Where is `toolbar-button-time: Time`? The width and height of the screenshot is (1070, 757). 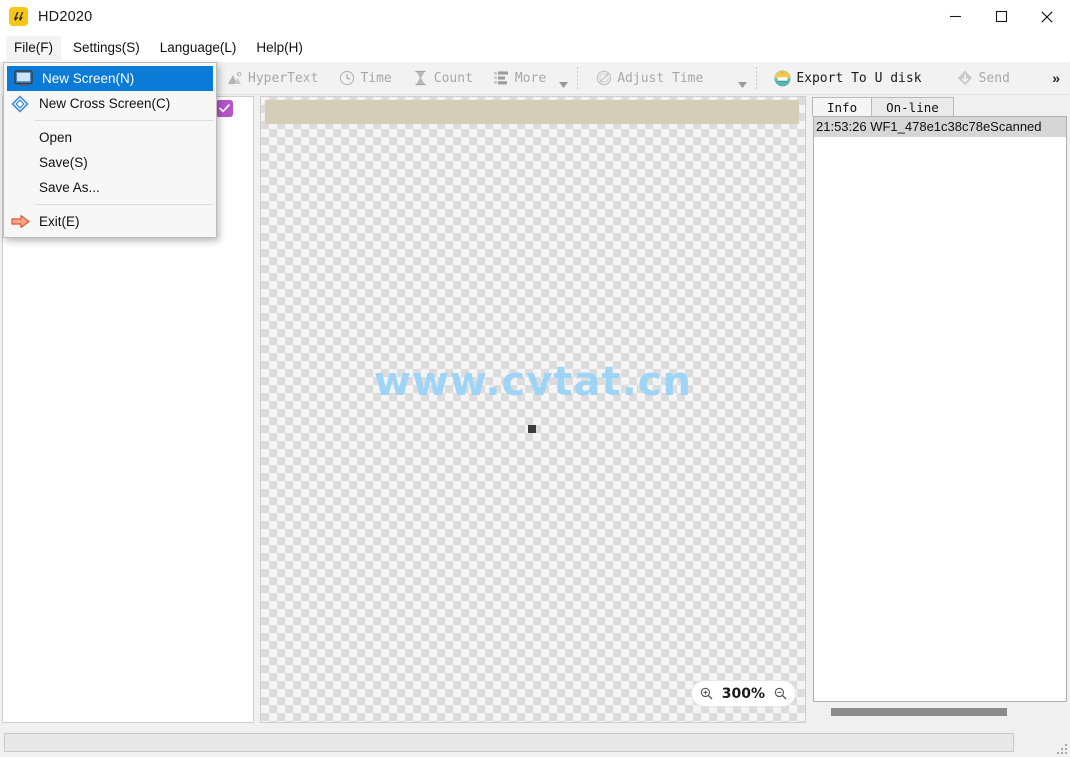 toolbar-button-time: Time is located at coordinates (364, 78).